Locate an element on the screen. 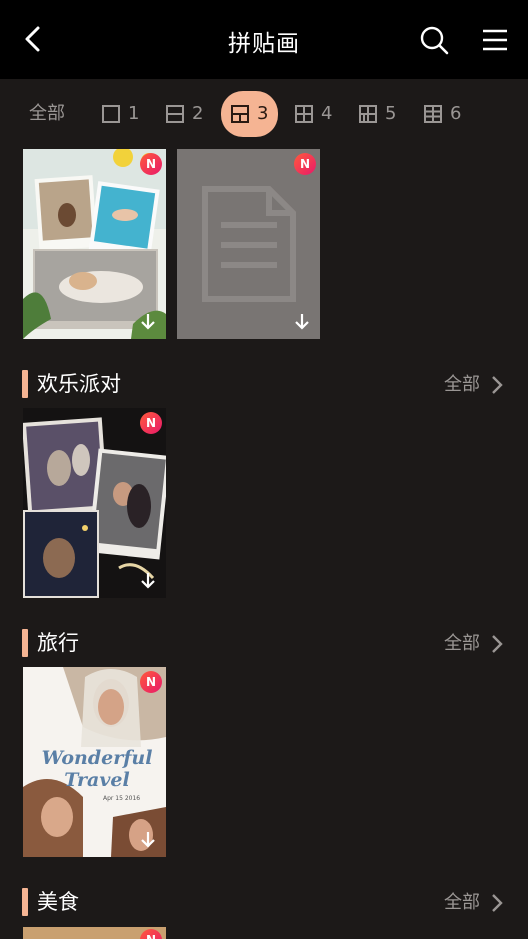 The image size is (528, 939). travel-title-line1: Wonderful is located at coordinates (97, 758).